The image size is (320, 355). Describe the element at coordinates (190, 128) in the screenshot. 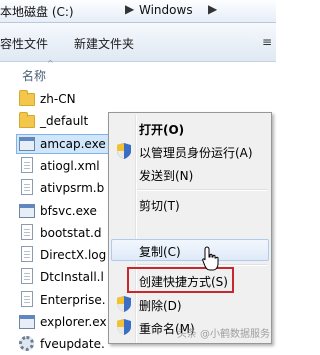

I see `menu-item-open: 打开(O)` at that location.